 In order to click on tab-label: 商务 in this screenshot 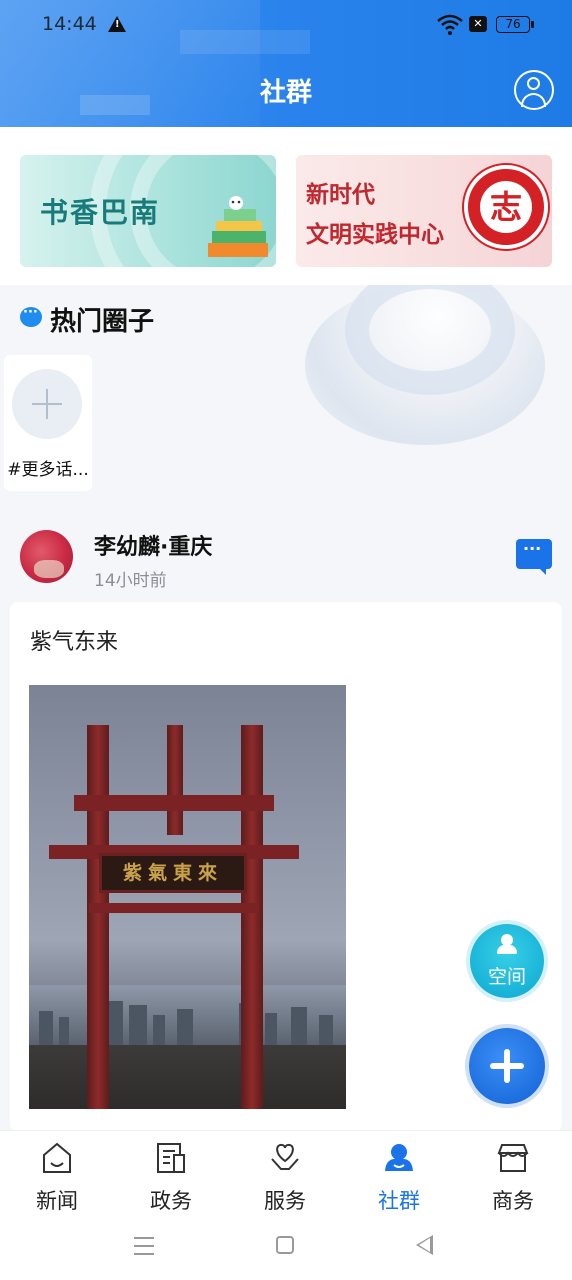, I will do `click(513, 1201)`.